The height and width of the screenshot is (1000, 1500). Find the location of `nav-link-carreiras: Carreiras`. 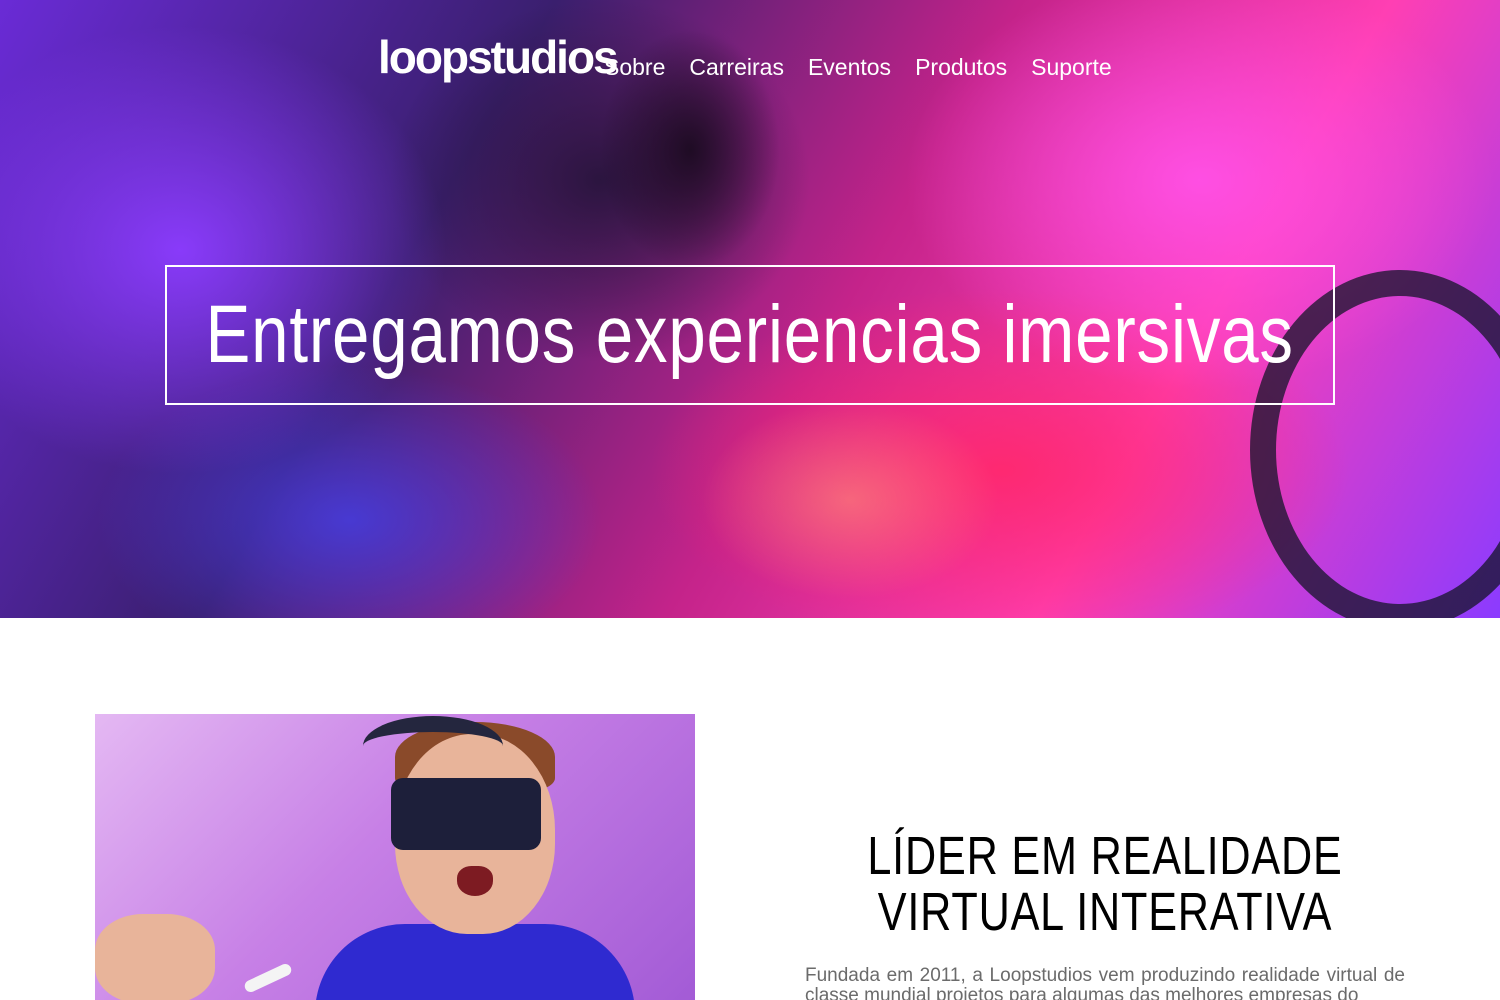

nav-link-carreiras: Carreiras is located at coordinates (736, 67).